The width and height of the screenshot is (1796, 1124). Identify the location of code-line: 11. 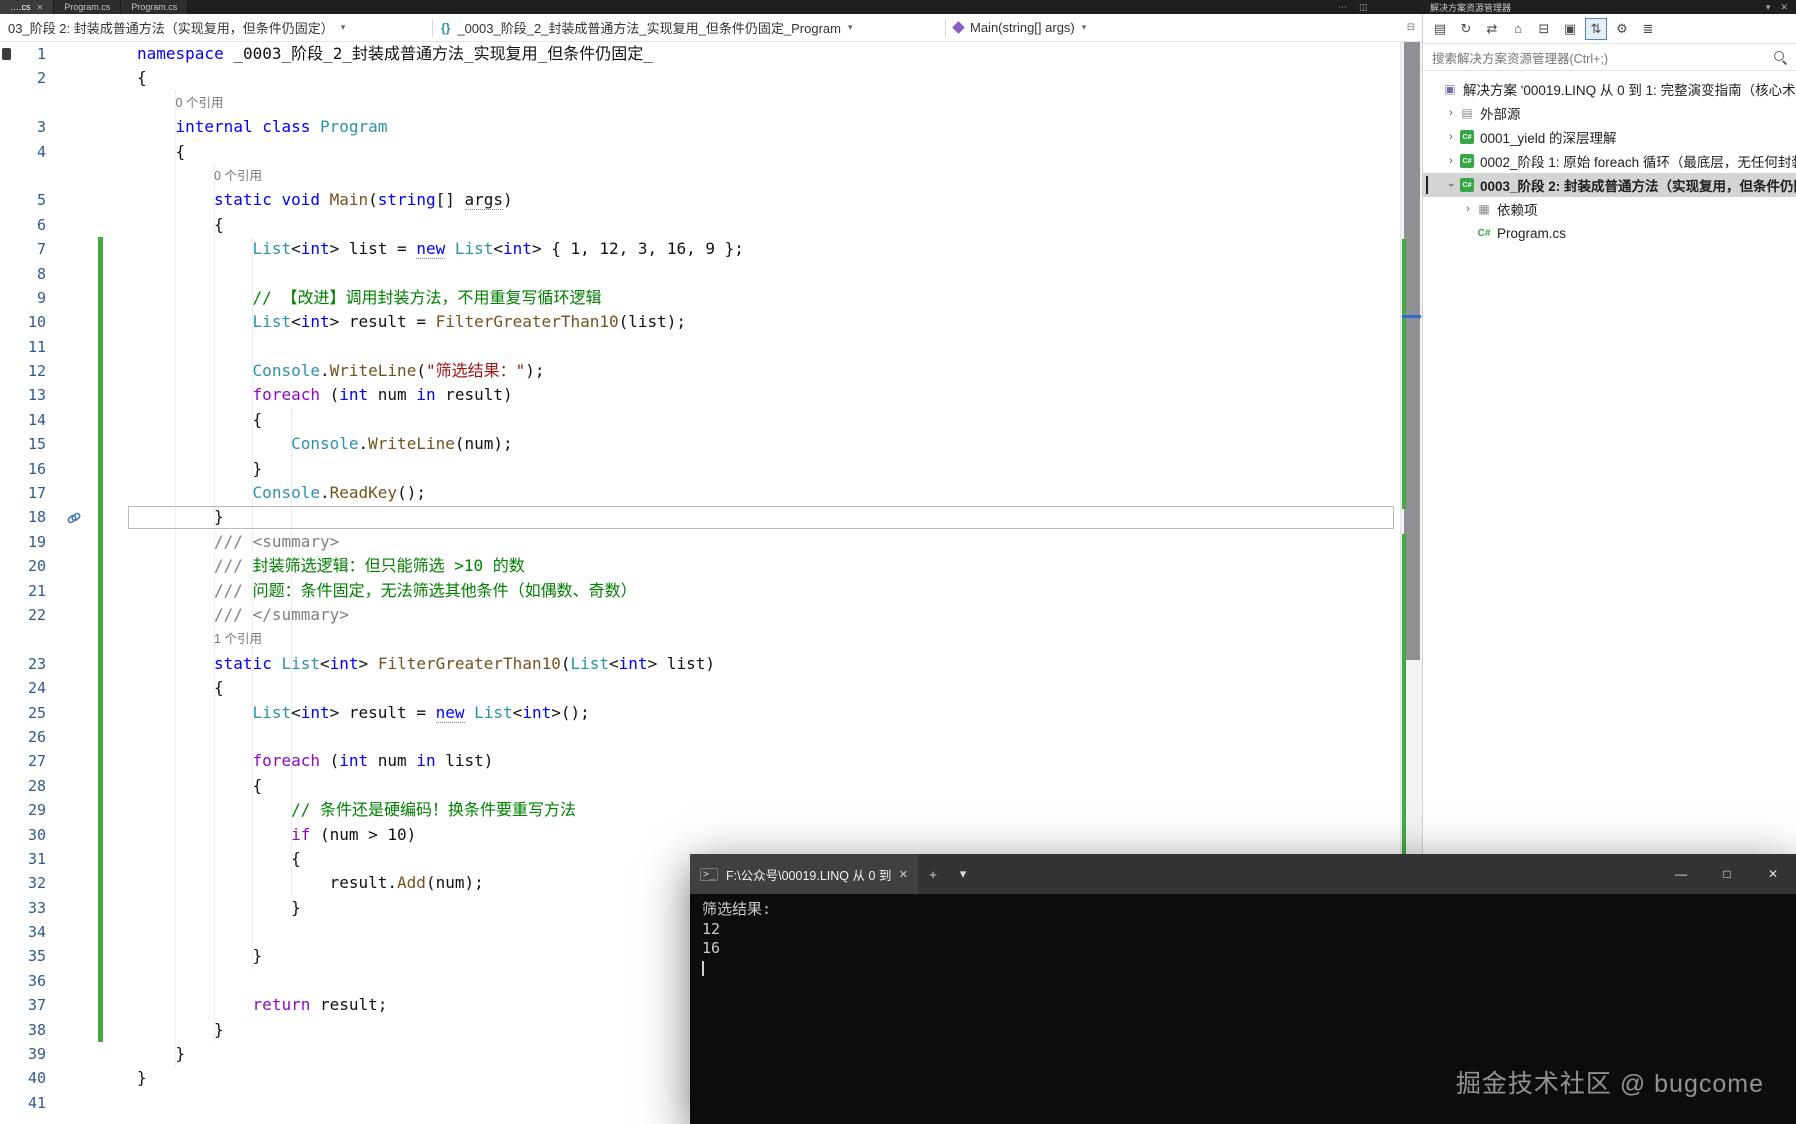
(700, 347).